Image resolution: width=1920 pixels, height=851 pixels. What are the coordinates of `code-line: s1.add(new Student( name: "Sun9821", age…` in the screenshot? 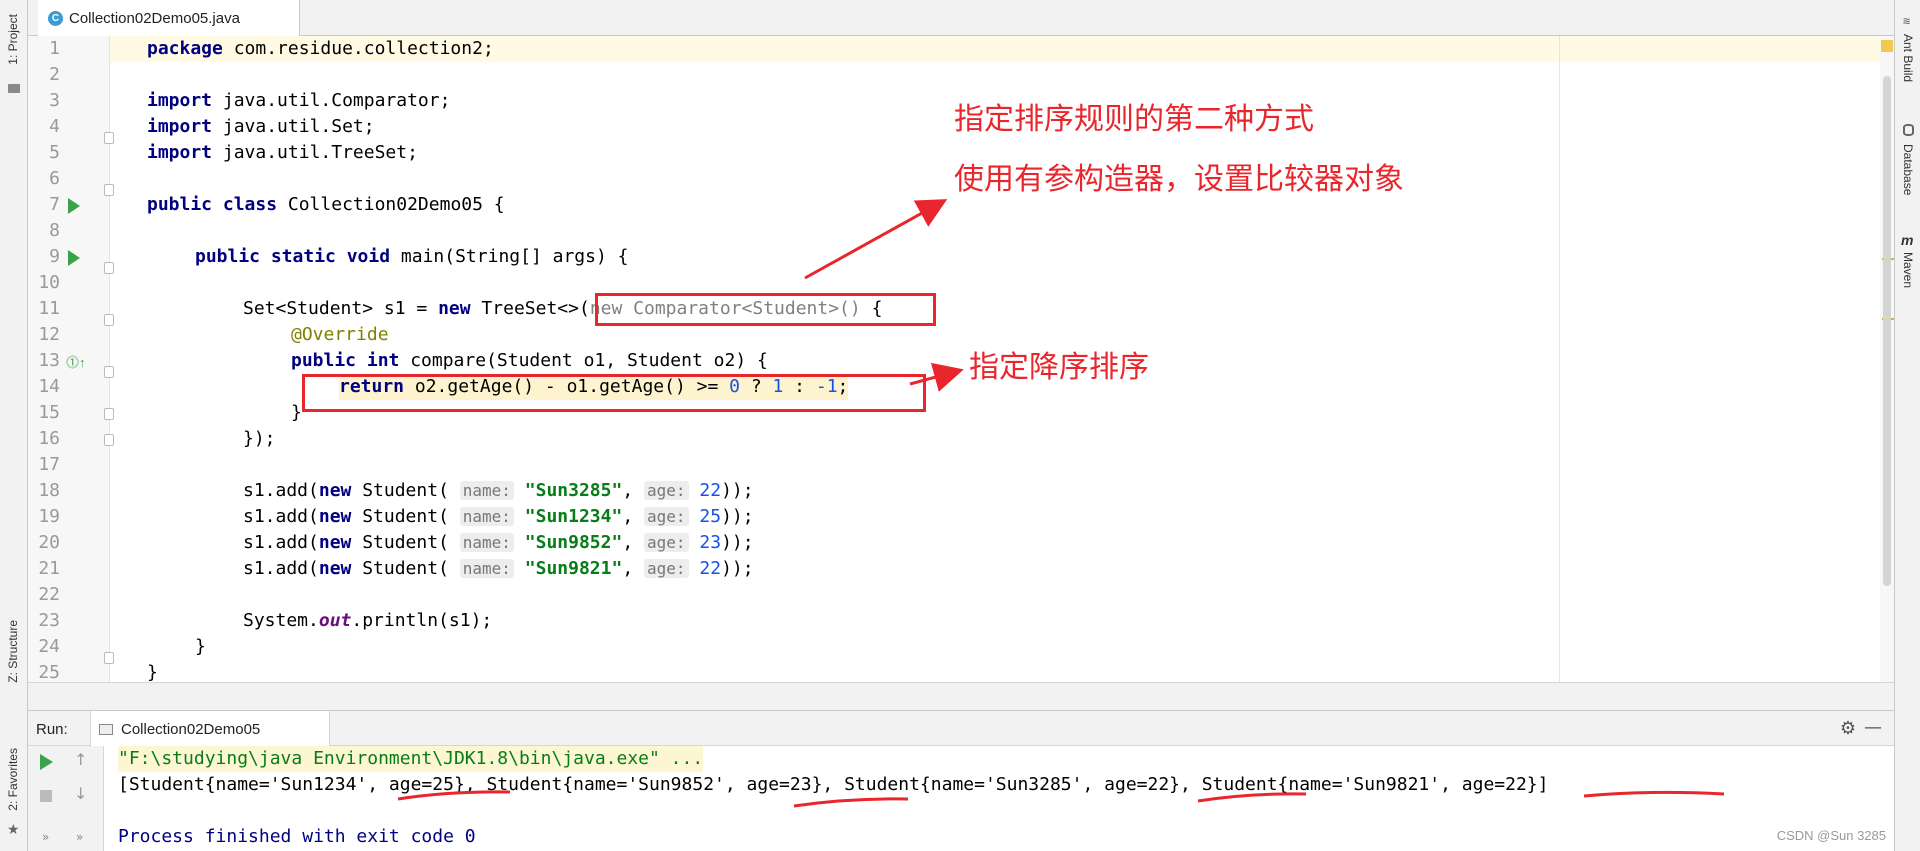 It's located at (498, 568).